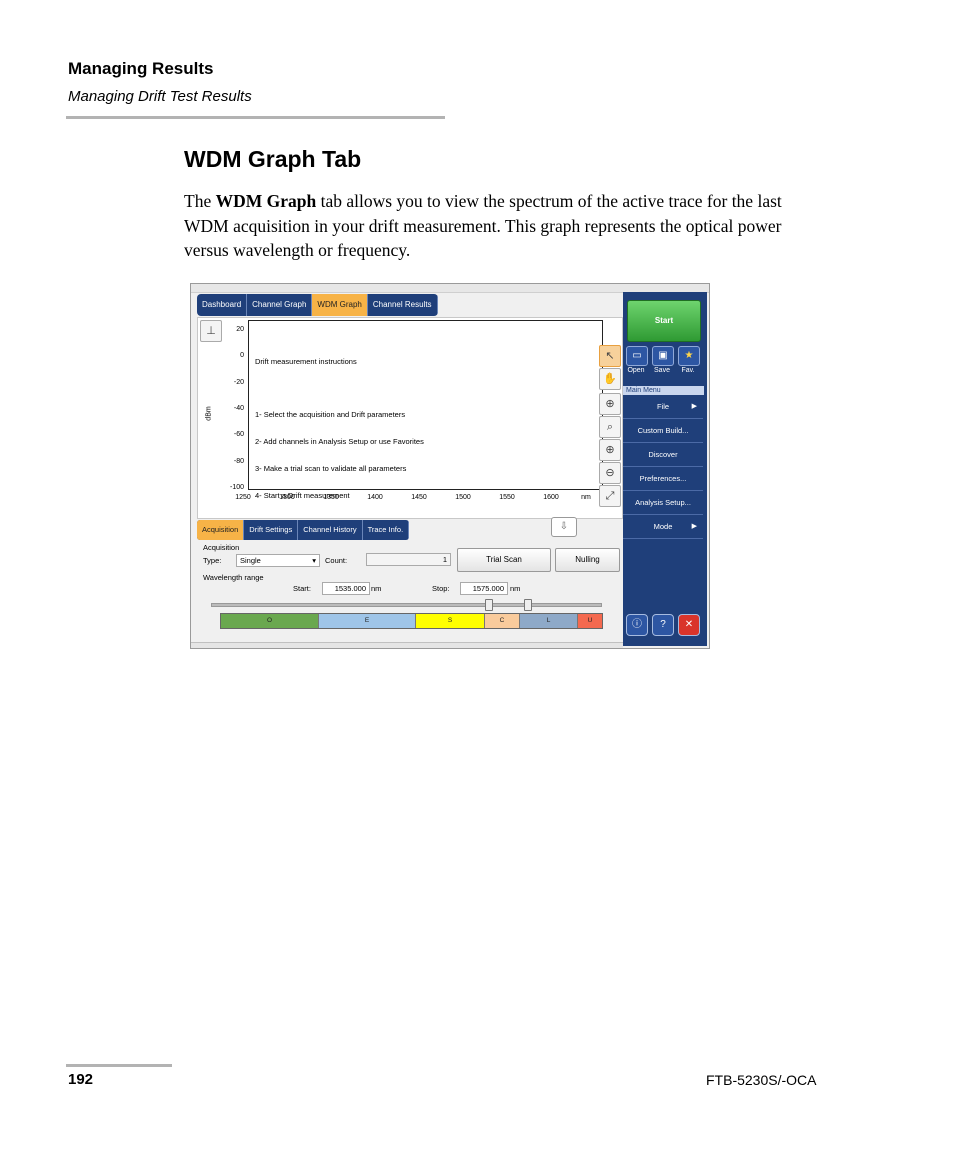  What do you see at coordinates (240, 329) in the screenshot?
I see `y-tick: 20` at bounding box center [240, 329].